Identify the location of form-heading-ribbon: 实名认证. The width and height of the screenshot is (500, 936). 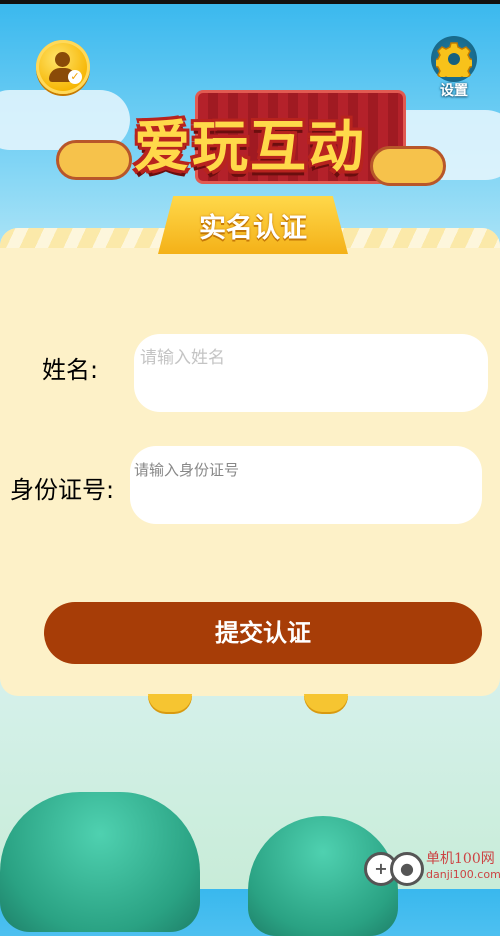
(253, 225).